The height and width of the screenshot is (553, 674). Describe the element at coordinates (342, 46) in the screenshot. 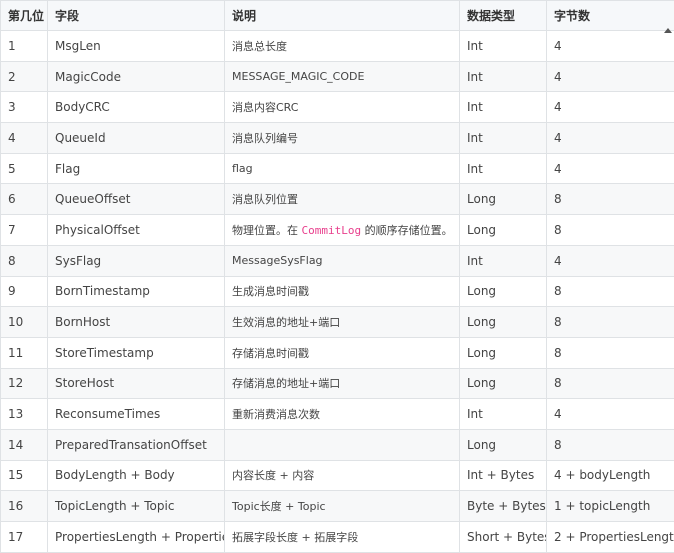

I see `cell-description: 消息总长度` at that location.